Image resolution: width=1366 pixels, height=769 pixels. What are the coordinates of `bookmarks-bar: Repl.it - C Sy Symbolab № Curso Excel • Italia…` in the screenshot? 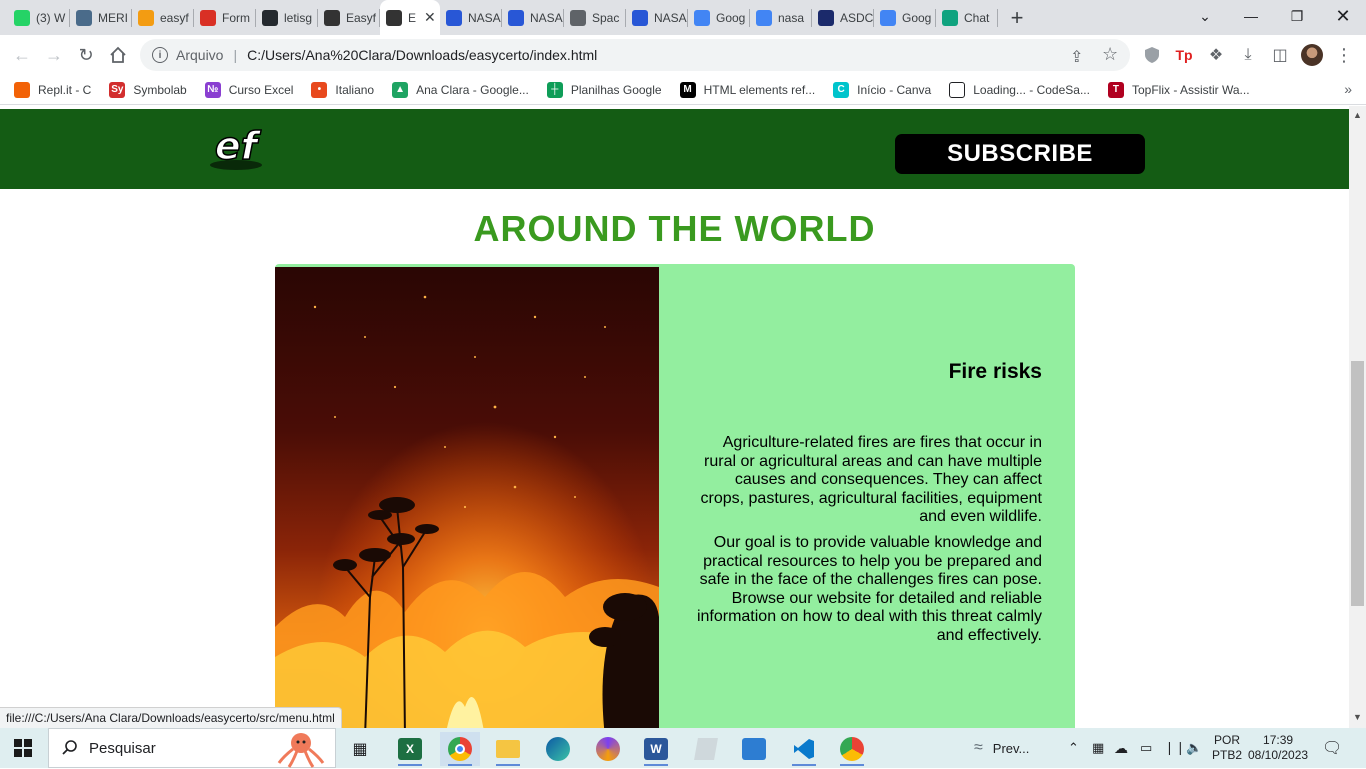 It's located at (683, 90).